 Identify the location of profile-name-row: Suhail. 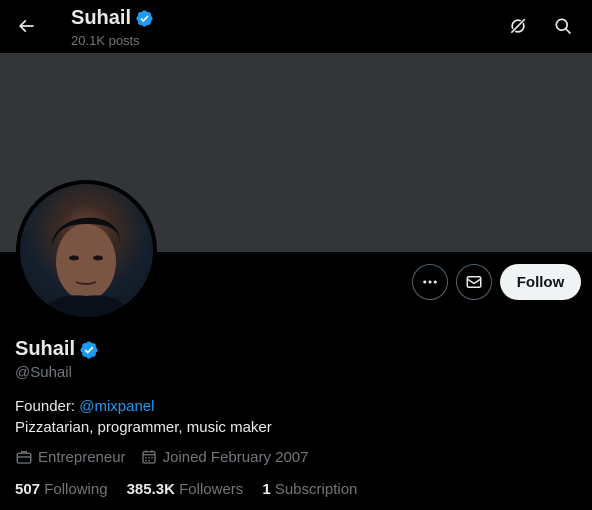
(57, 349).